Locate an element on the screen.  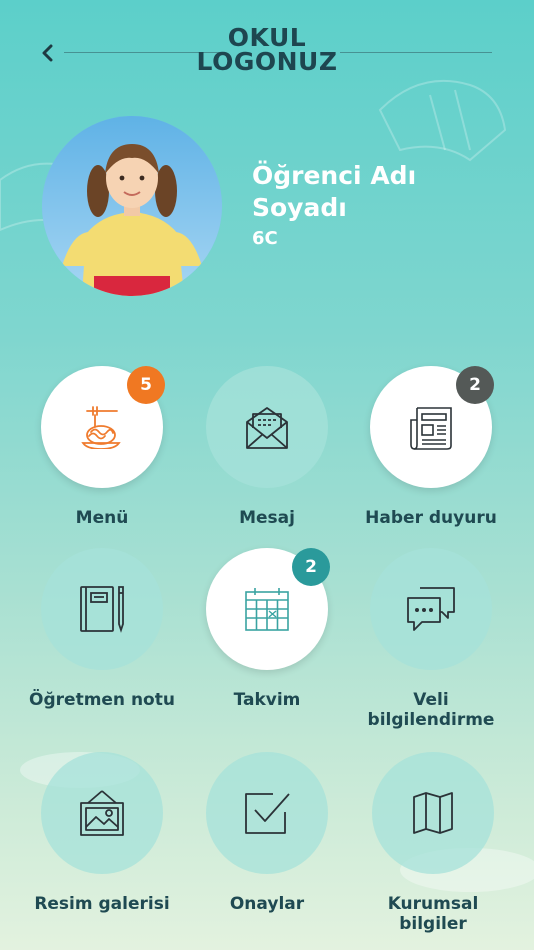
calendar-label: Takvim is located at coordinates (267, 700).